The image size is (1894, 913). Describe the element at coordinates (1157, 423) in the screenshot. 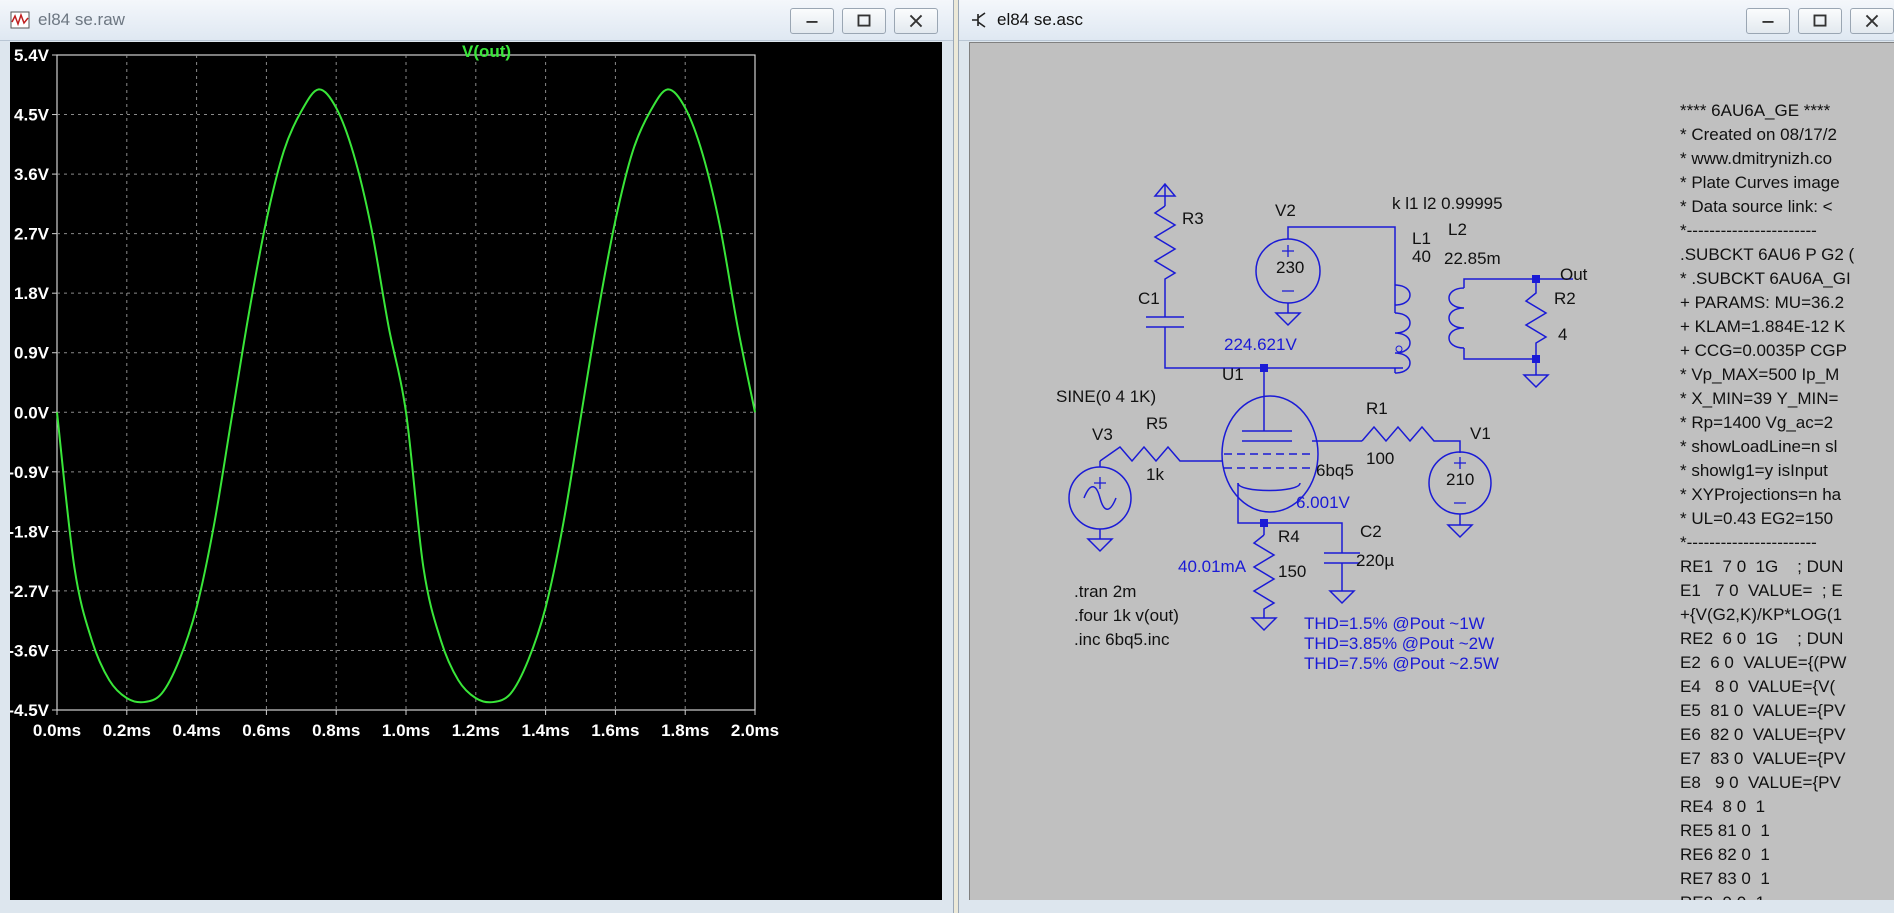

I see `r5-label: R5` at that location.